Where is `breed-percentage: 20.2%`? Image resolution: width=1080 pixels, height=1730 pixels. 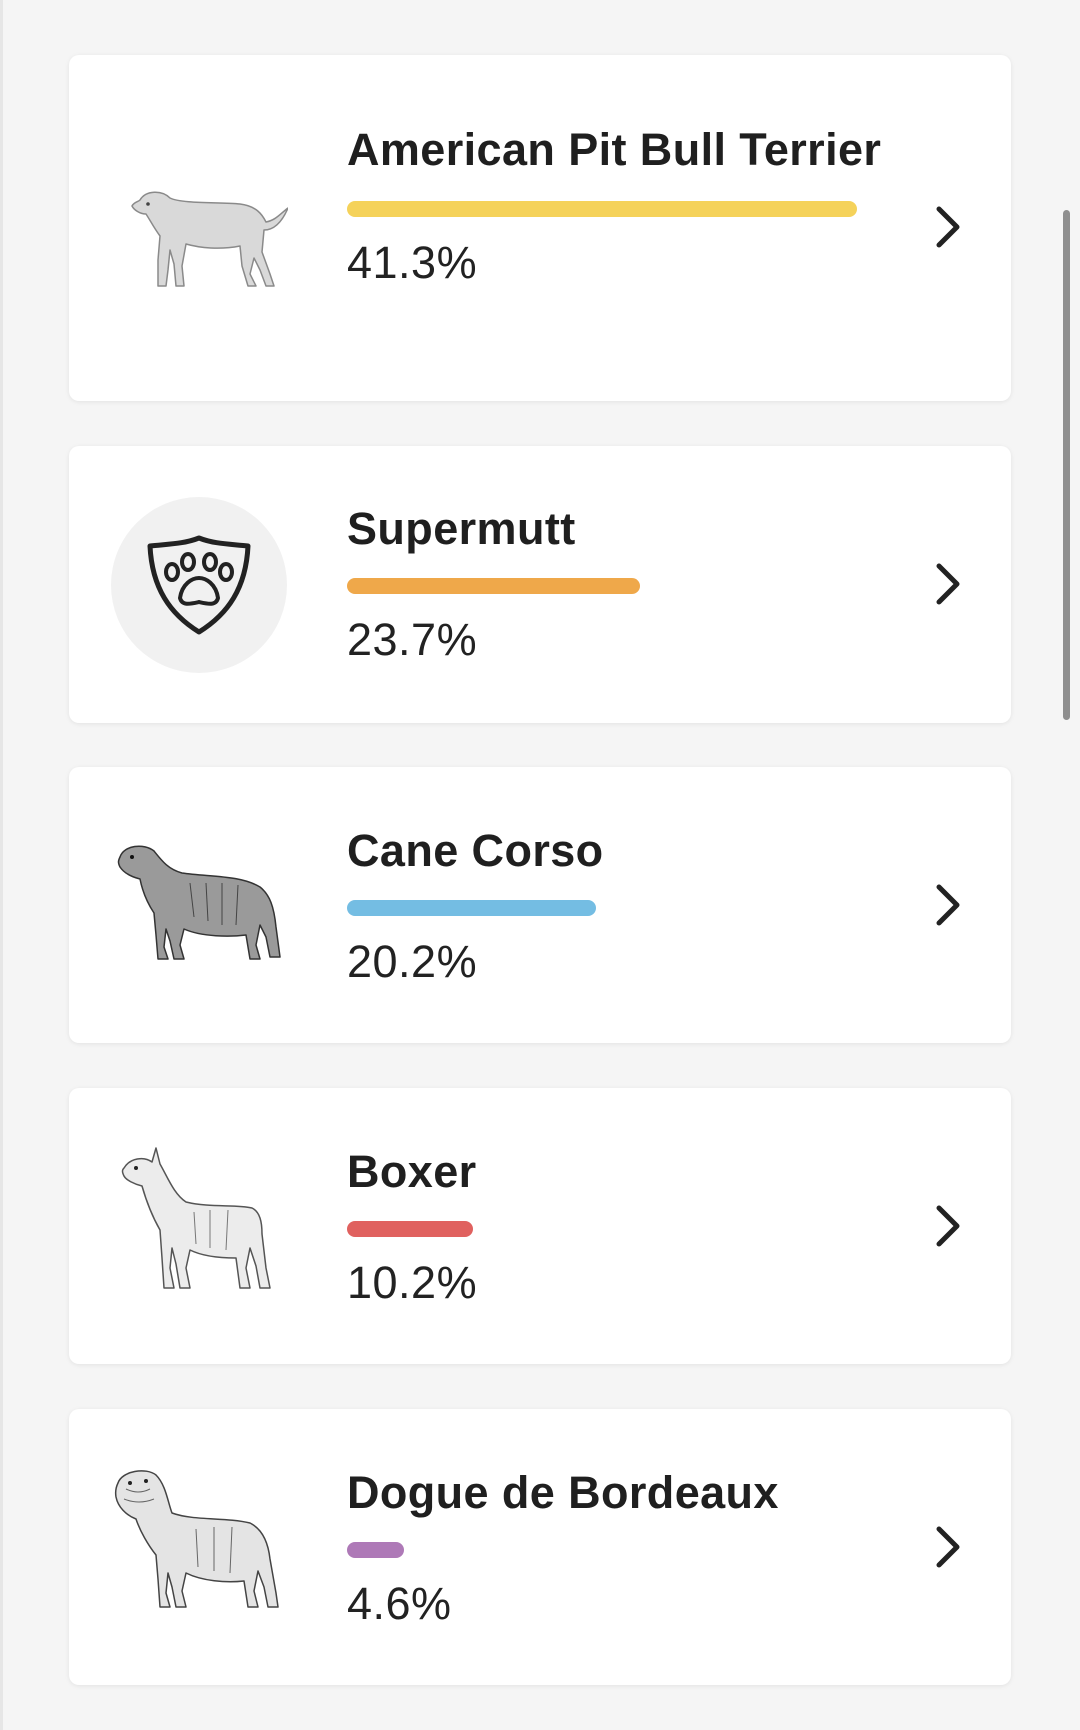
breed-percentage: 20.2% is located at coordinates (412, 961).